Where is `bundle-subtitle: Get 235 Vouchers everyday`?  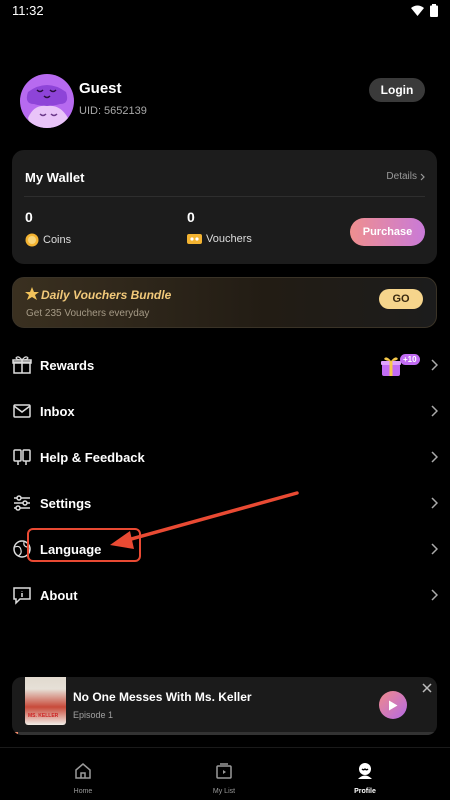
bundle-subtitle: Get 235 Vouchers everyday is located at coordinates (88, 313).